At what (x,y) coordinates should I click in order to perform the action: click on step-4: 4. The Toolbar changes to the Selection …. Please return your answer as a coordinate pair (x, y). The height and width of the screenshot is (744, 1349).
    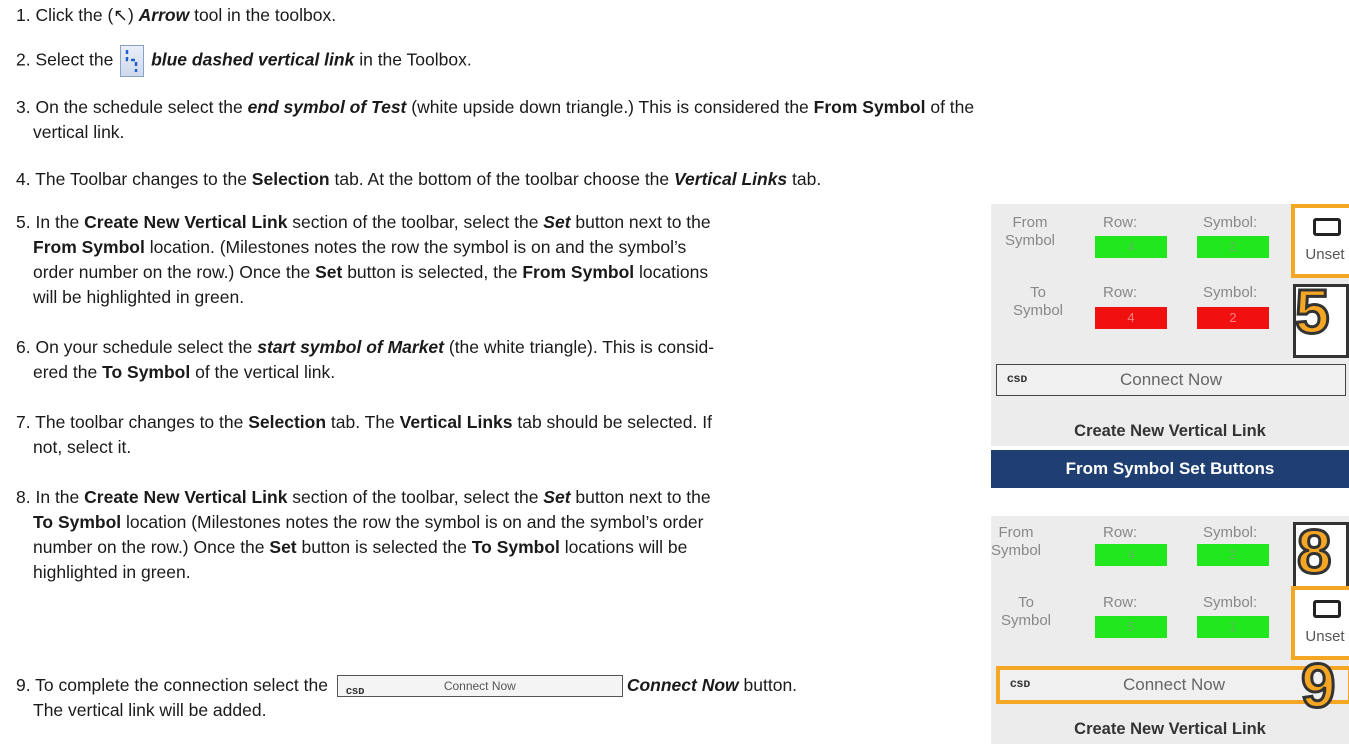
    Looking at the image, I should click on (418, 179).